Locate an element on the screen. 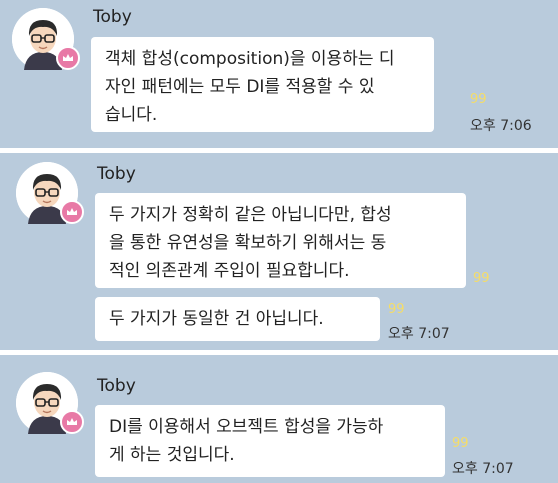  message-line: 자인 패턴에는 모두 DI를 적용할 수 있 is located at coordinates (240, 87).